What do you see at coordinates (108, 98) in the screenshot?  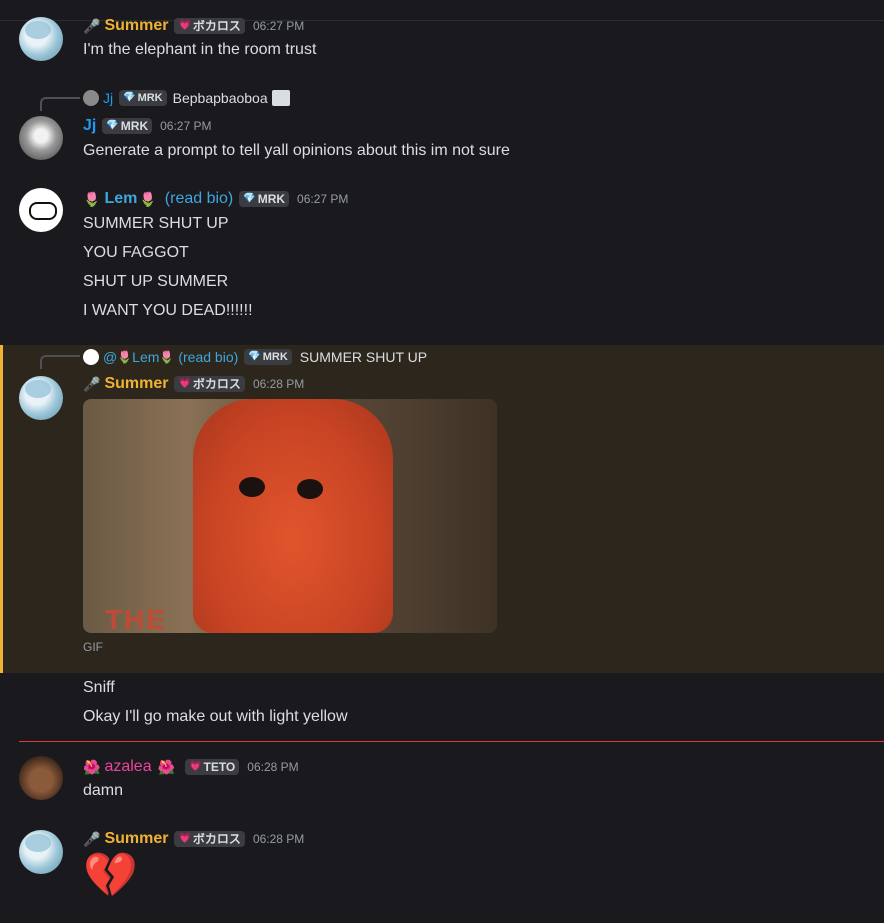 I see `reply-author: Jj` at bounding box center [108, 98].